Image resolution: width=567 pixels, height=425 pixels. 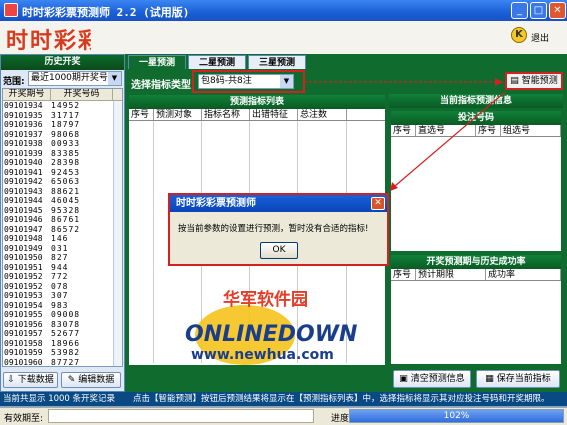 I want to click on table-row: 09101943 88621, so click(x=62, y=192).